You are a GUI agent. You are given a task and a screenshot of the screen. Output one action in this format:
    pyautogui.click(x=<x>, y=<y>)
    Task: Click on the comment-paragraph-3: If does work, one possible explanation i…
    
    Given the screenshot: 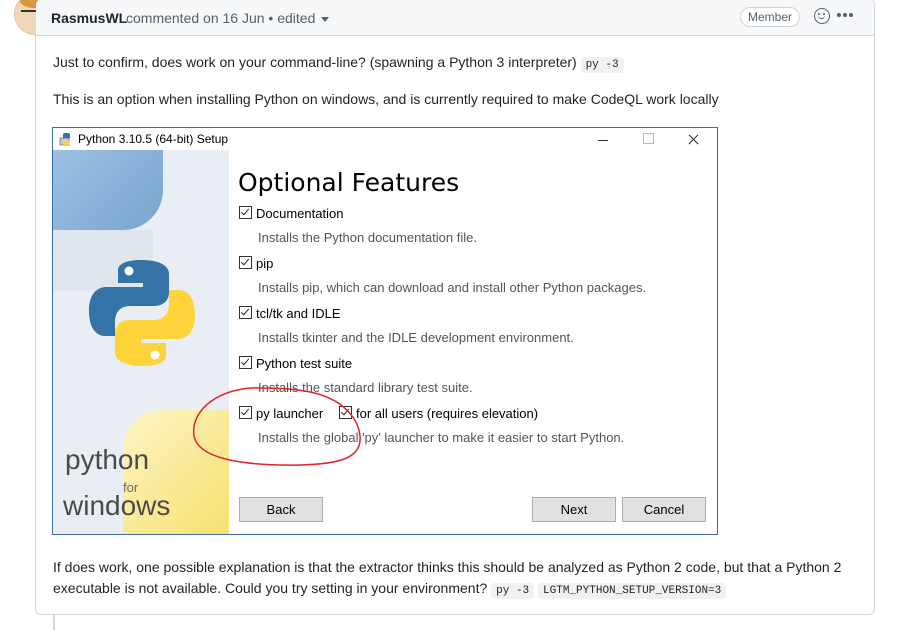 What is the action you would take?
    pyautogui.click(x=447, y=567)
    